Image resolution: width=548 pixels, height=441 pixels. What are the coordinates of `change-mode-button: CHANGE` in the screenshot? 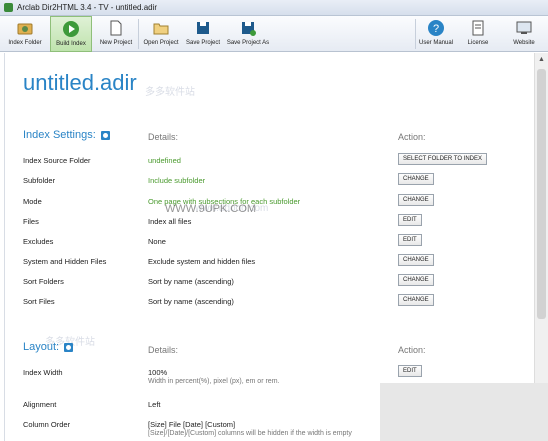 It's located at (416, 200).